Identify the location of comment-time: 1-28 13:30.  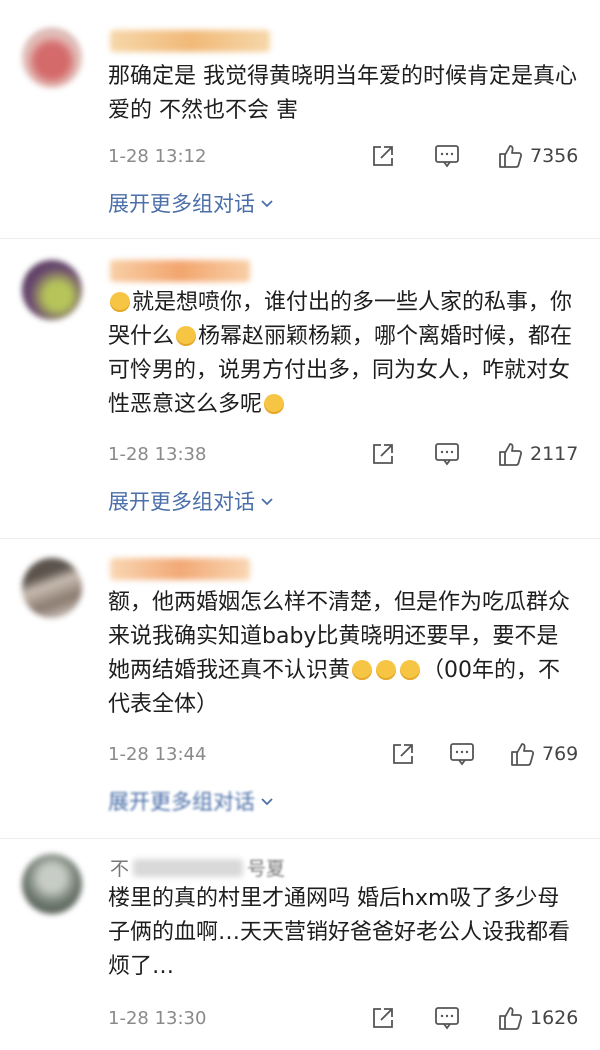
(157, 1018).